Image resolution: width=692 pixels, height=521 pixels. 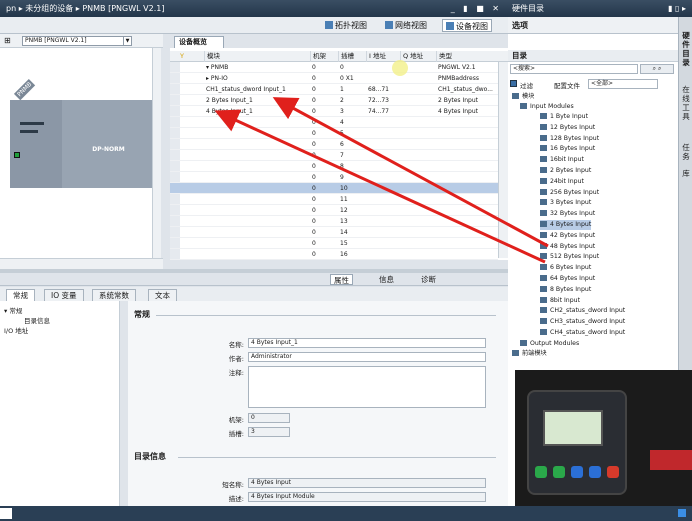 I want to click on grid-vertical-scrollbar, so click(x=503, y=160).